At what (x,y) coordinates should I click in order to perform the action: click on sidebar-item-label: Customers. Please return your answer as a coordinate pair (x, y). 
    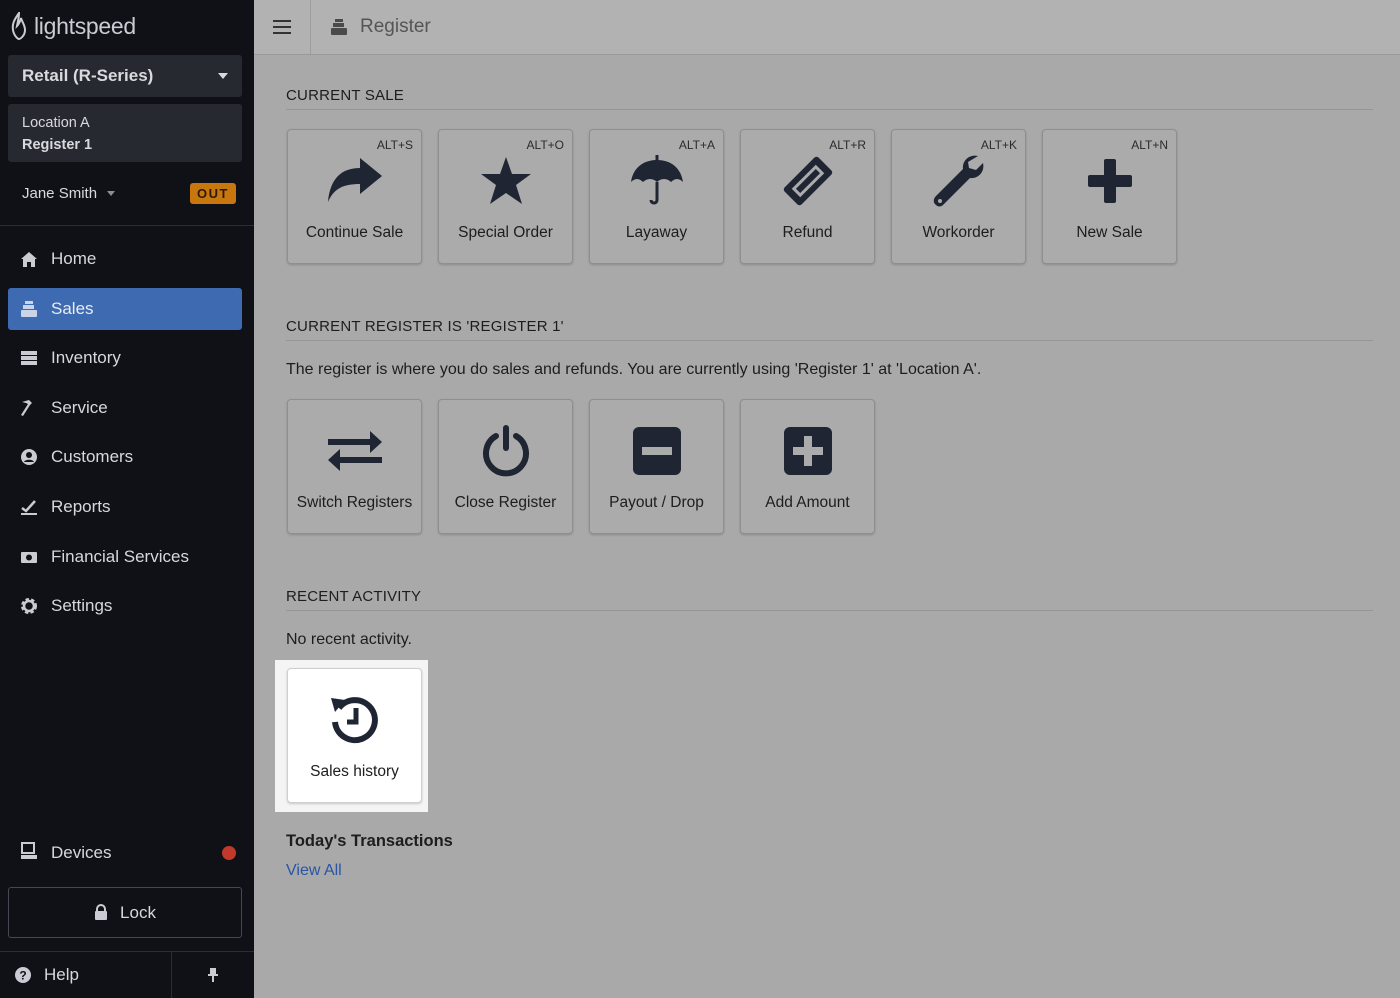
    Looking at the image, I should click on (92, 457).